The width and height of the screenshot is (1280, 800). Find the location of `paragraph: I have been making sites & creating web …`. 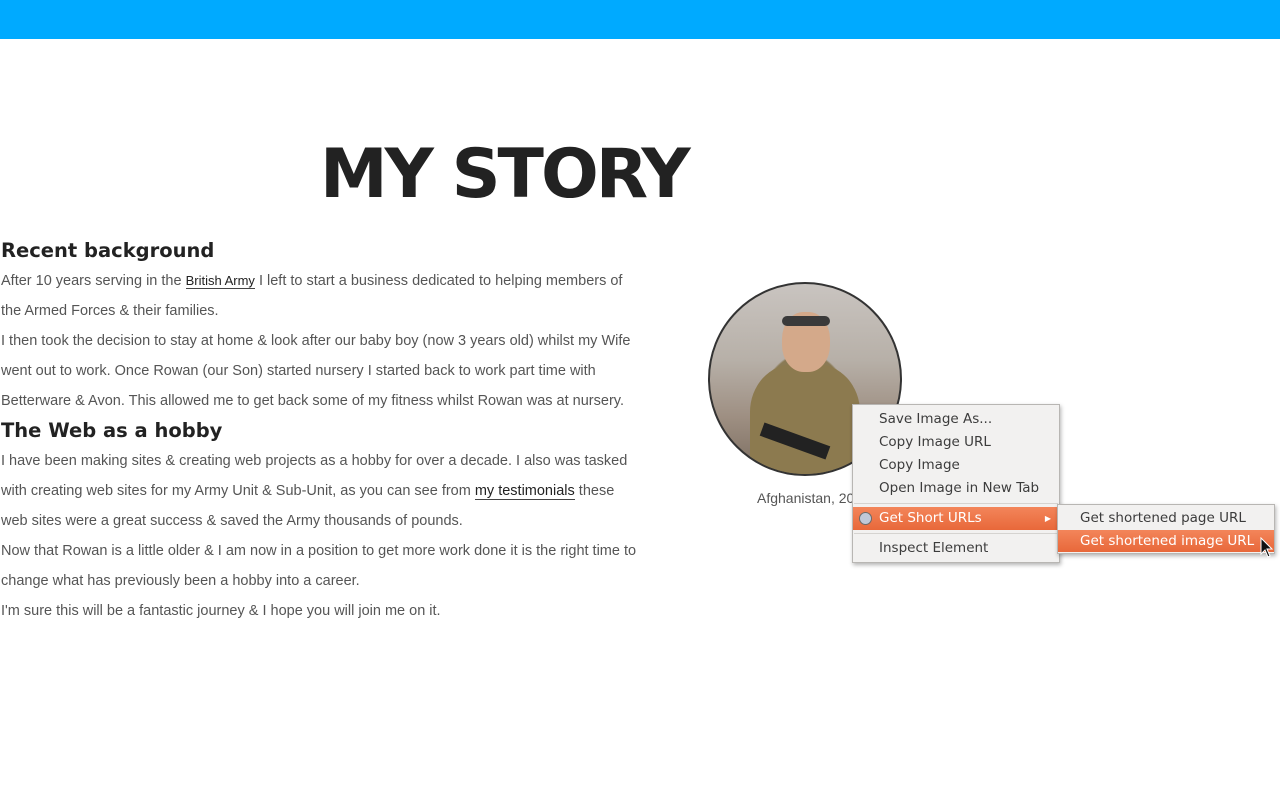

paragraph: I have been making sites & creating web … is located at coordinates (314, 491).